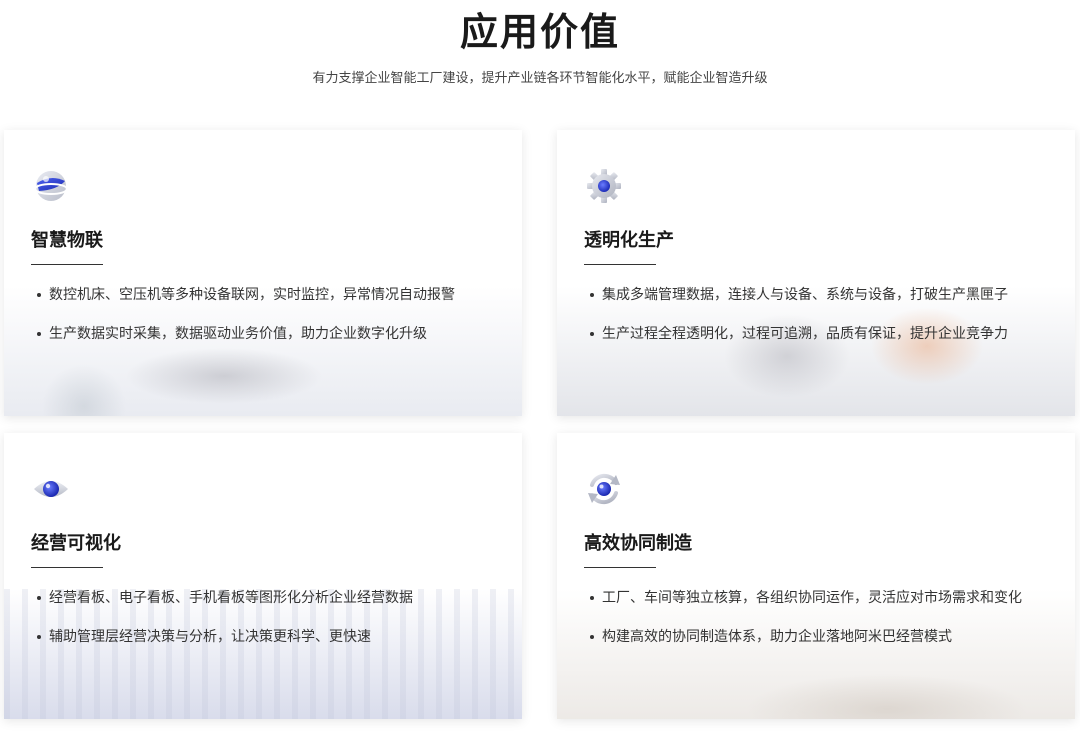 The height and width of the screenshot is (732, 1080). Describe the element at coordinates (539, 32) in the screenshot. I see `page-title: 应用价值` at that location.